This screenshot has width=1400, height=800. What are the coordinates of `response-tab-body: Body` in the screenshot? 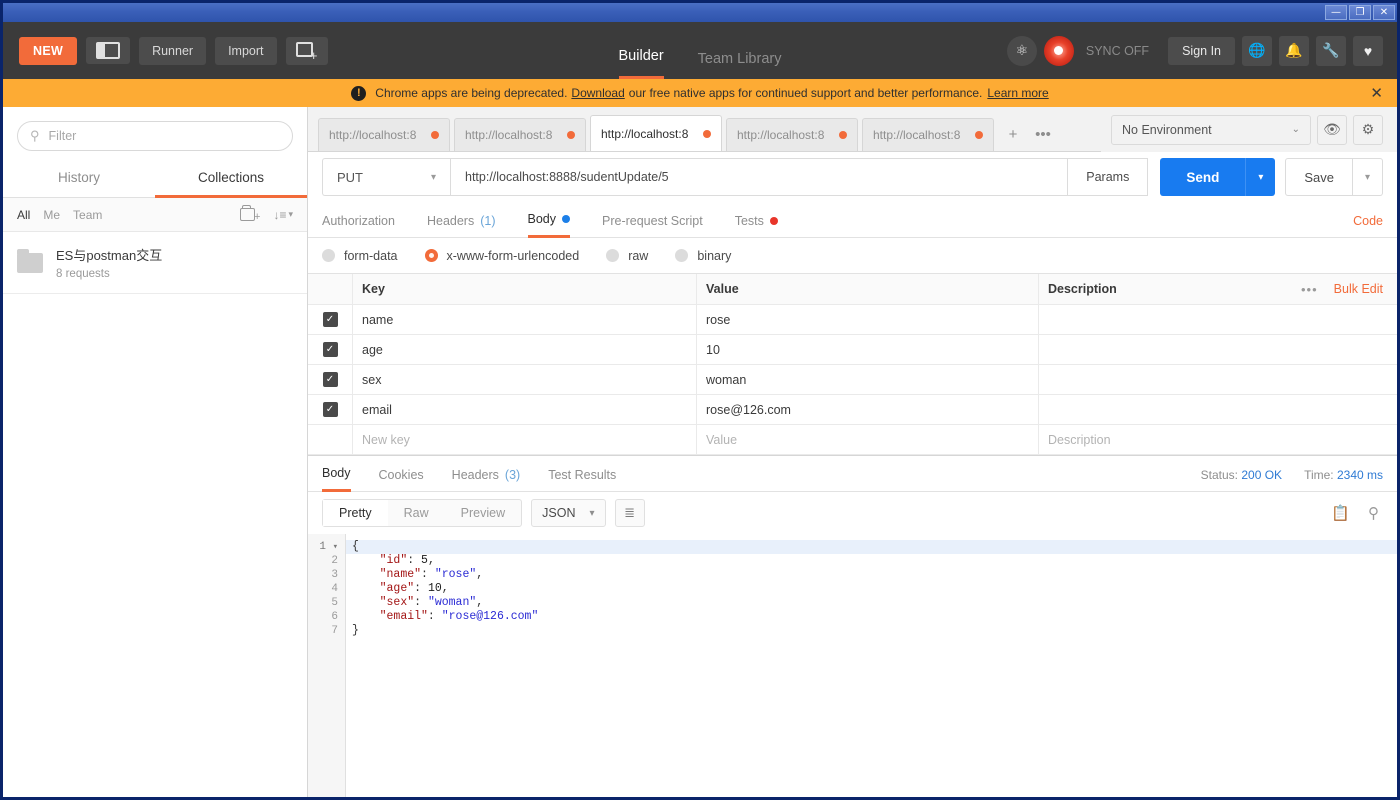 It's located at (336, 479).